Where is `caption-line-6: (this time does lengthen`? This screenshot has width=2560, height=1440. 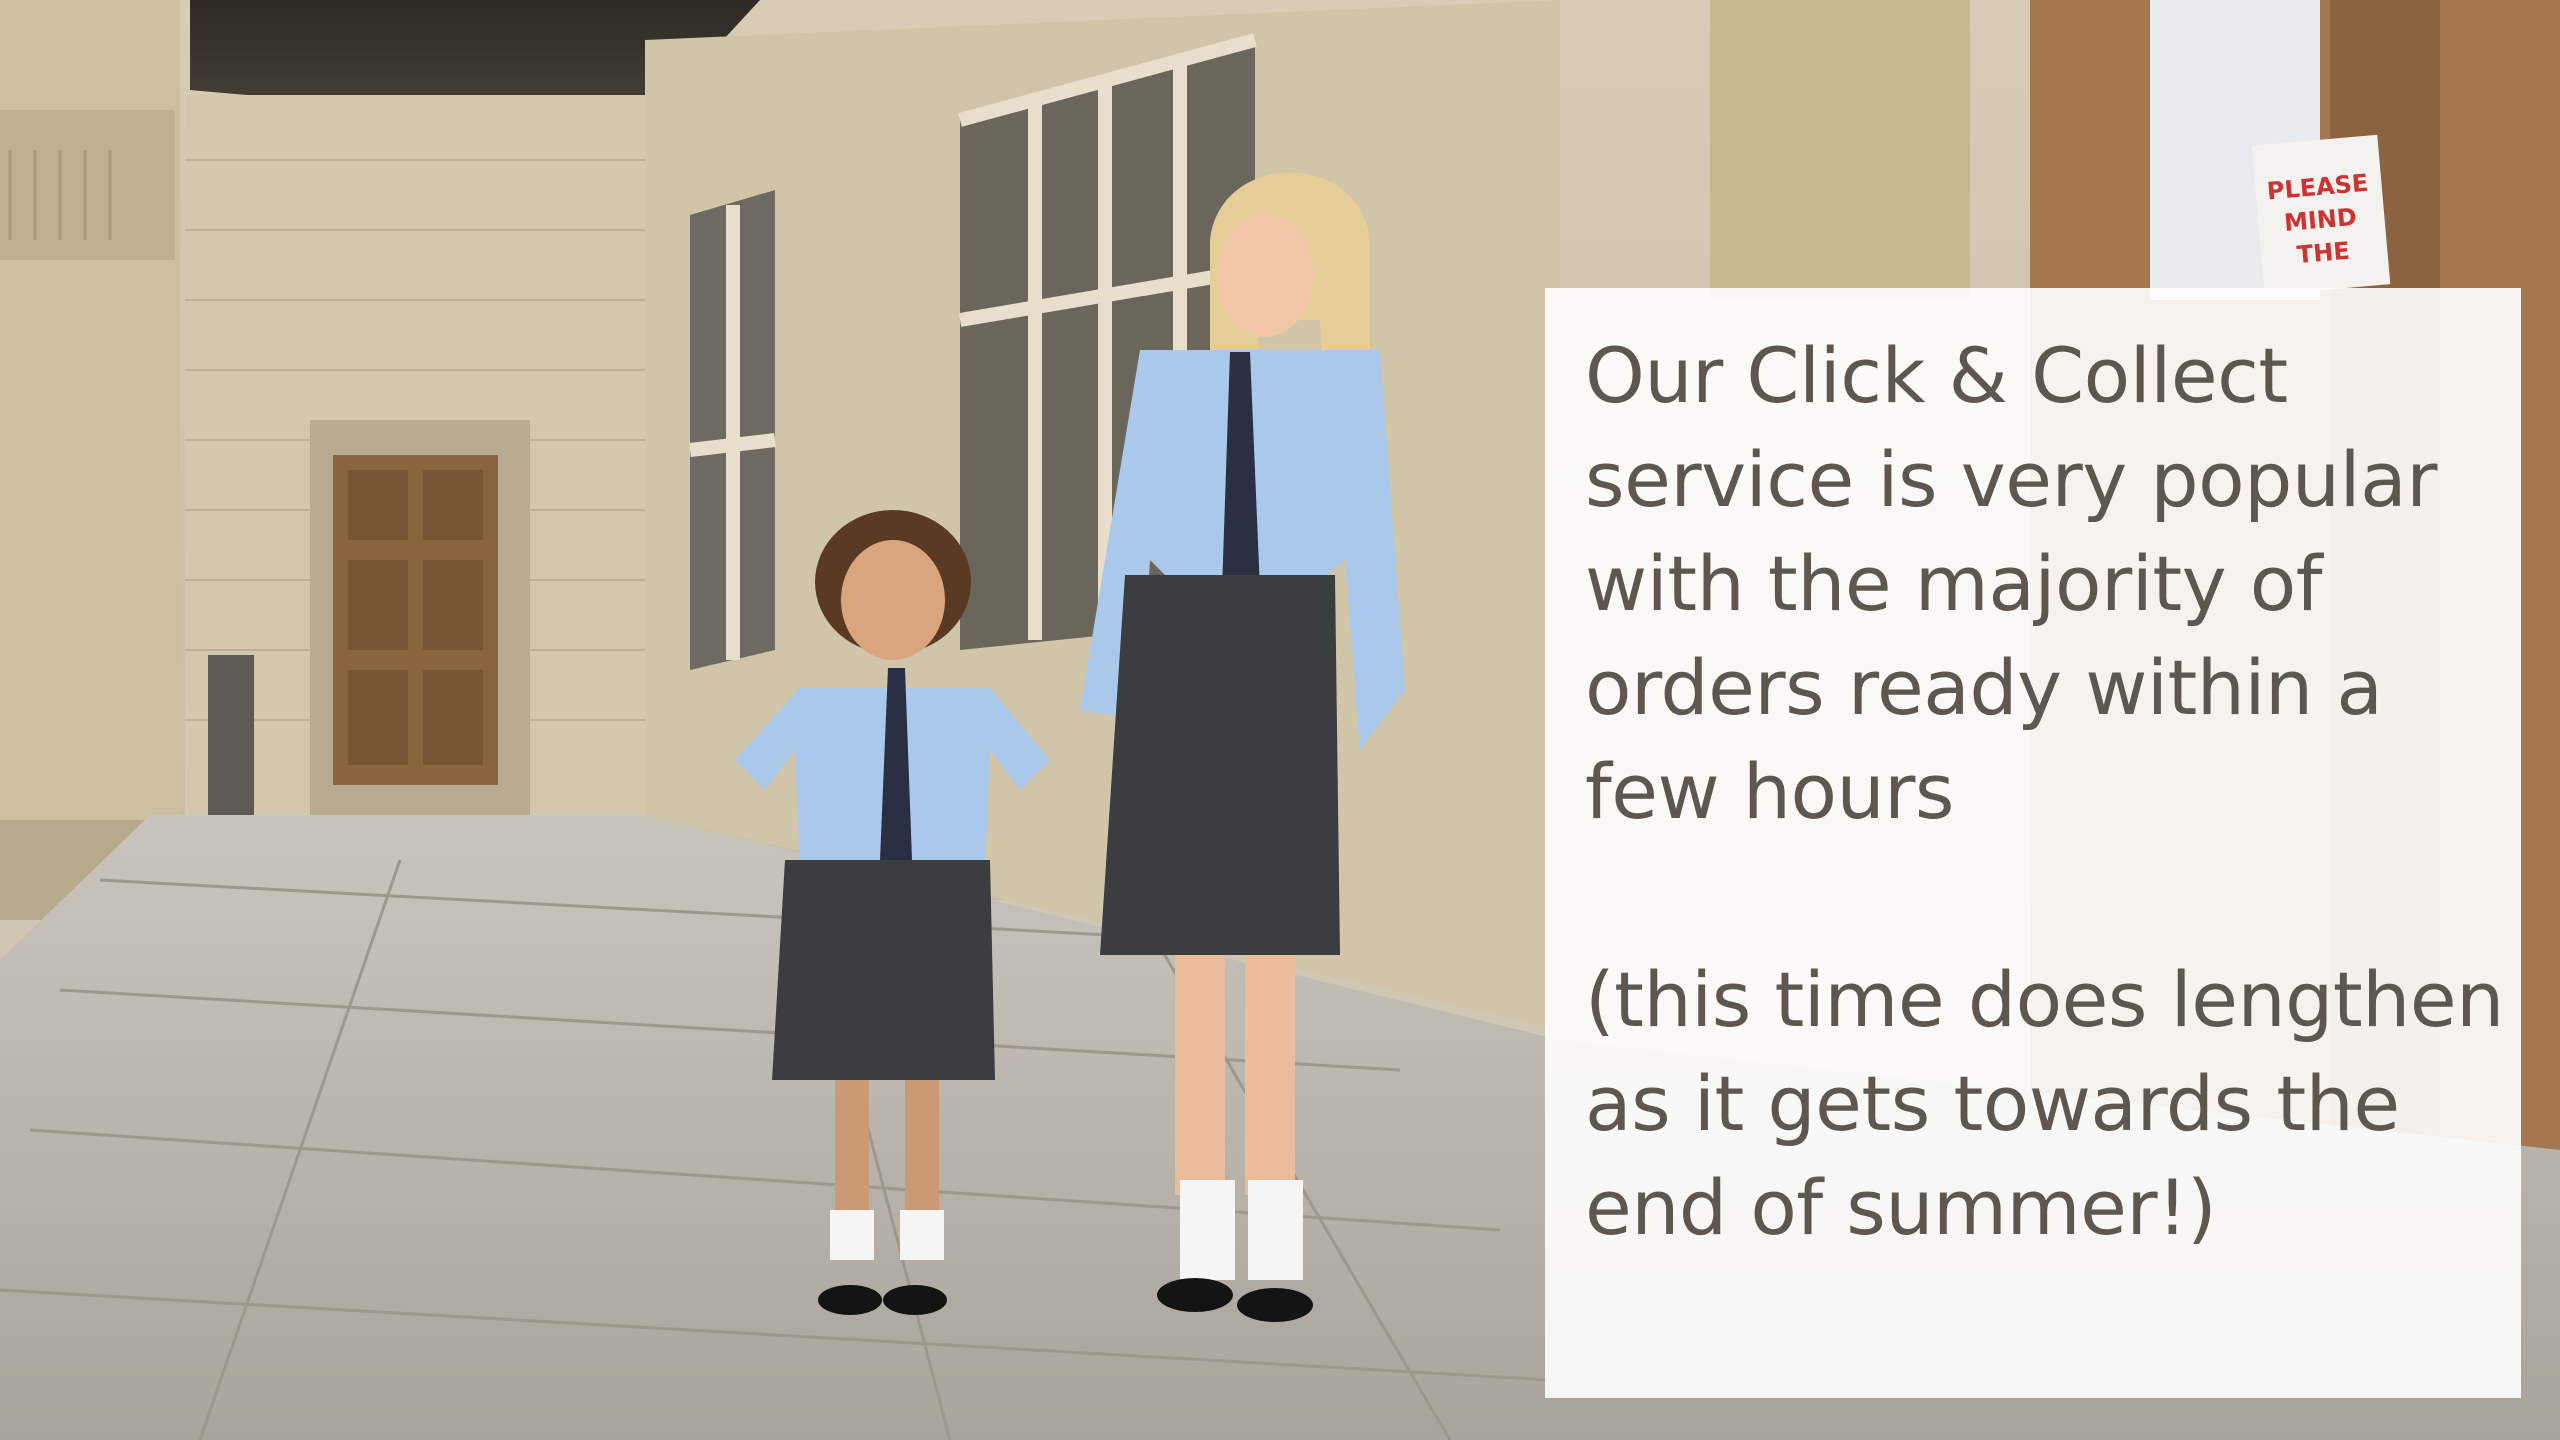 caption-line-6: (this time does lengthen is located at coordinates (2044, 999).